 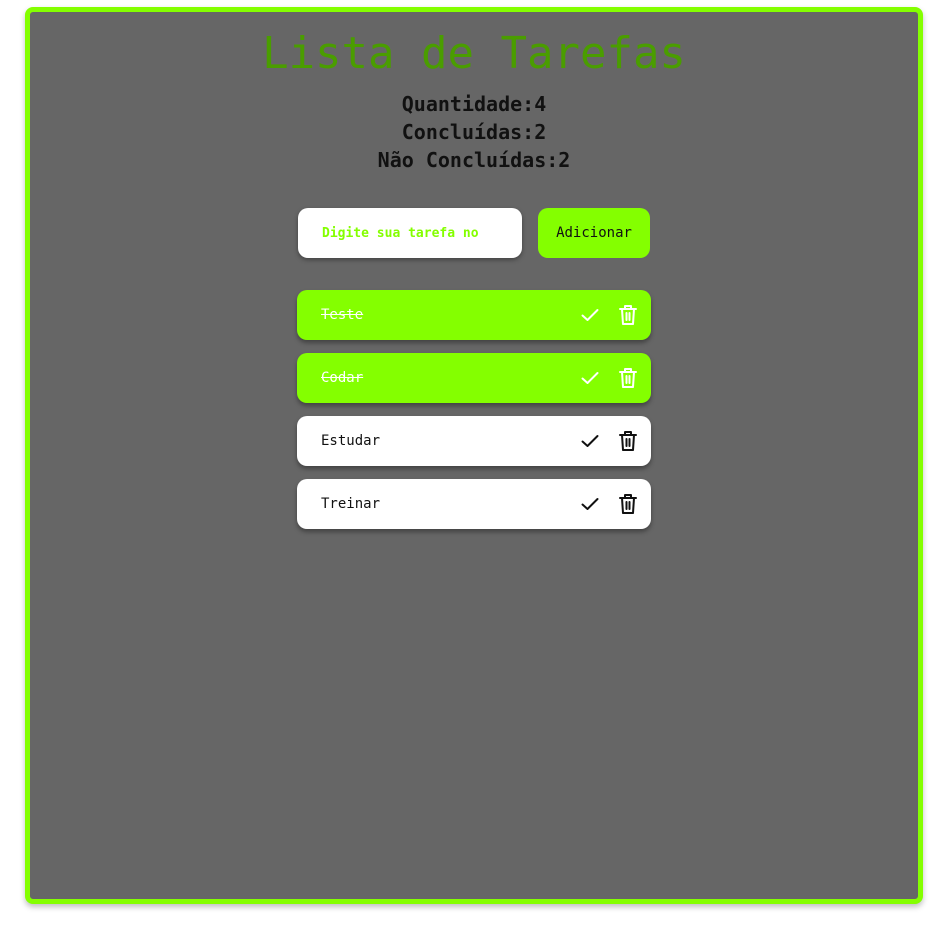 What do you see at coordinates (474, 441) in the screenshot?
I see `task-item: Estudar` at bounding box center [474, 441].